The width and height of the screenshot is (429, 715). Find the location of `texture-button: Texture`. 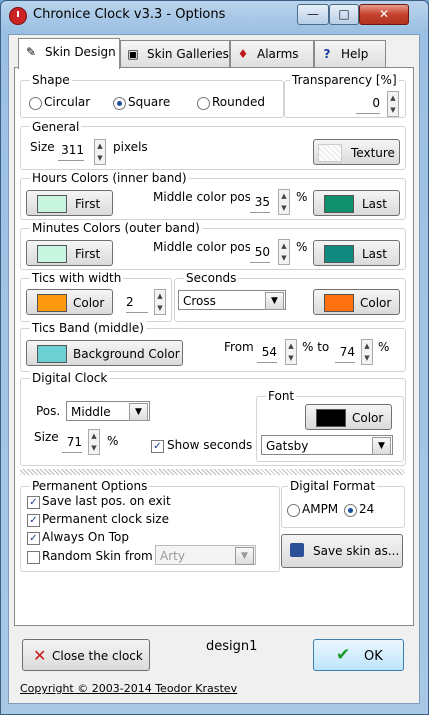

texture-button: Texture is located at coordinates (356, 152).